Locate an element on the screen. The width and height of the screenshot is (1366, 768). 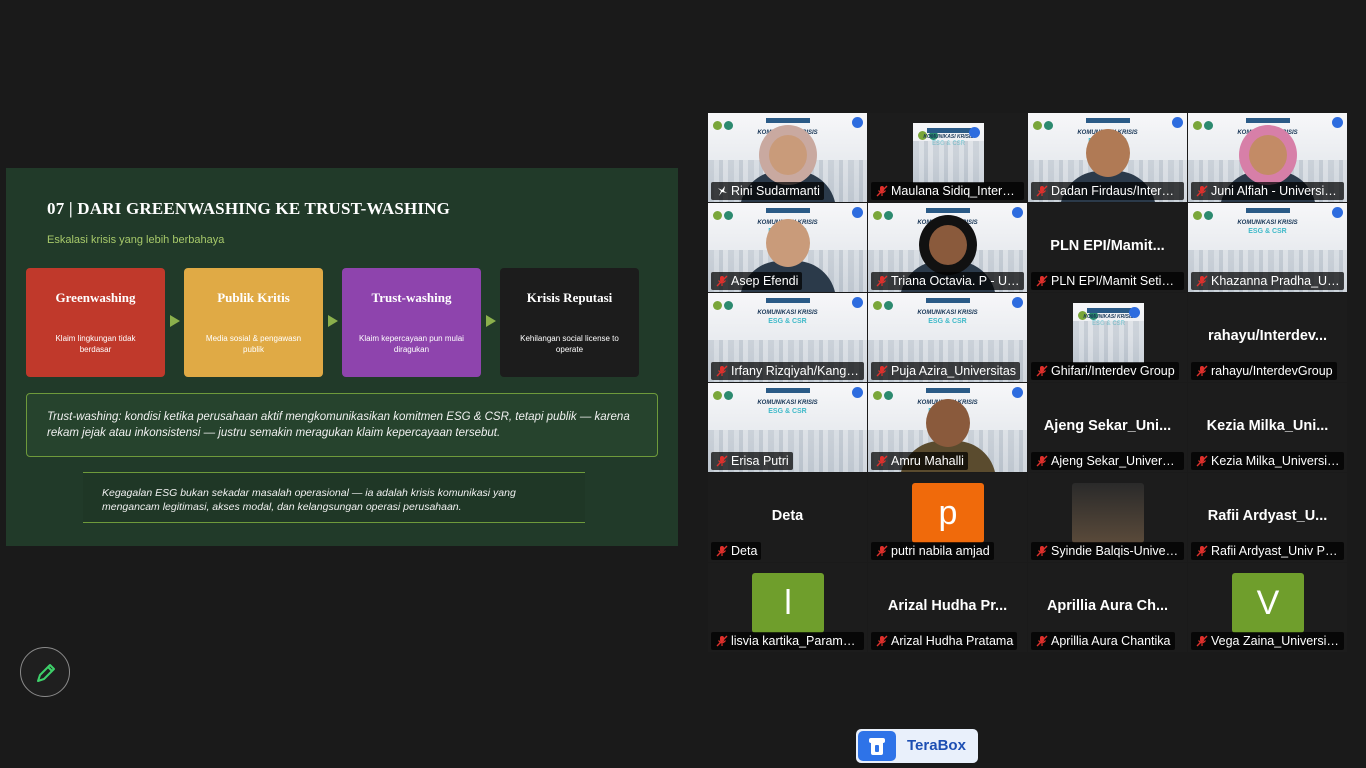
participant-tile: l lisvia kartika_Paramadina is located at coordinates (787, 607).